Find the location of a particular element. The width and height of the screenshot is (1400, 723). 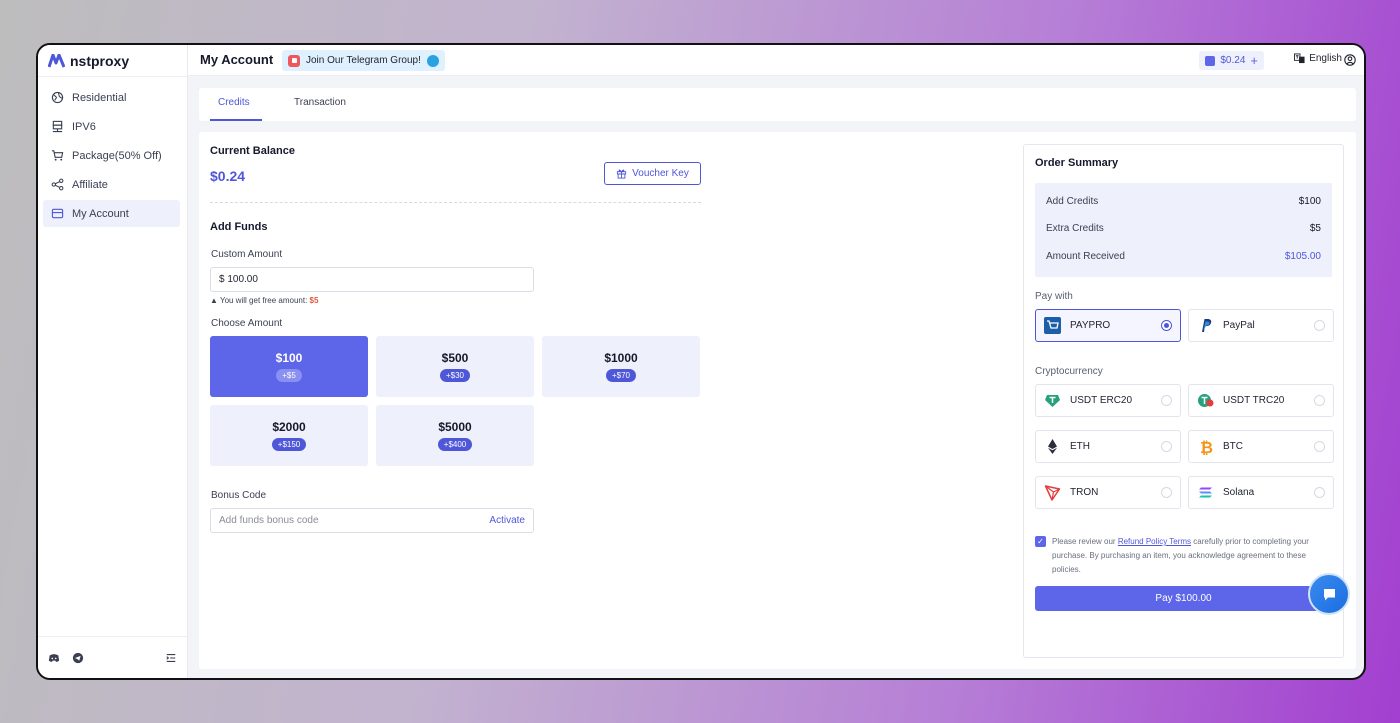

voucher-key-button: Voucher Key is located at coordinates (652, 173).